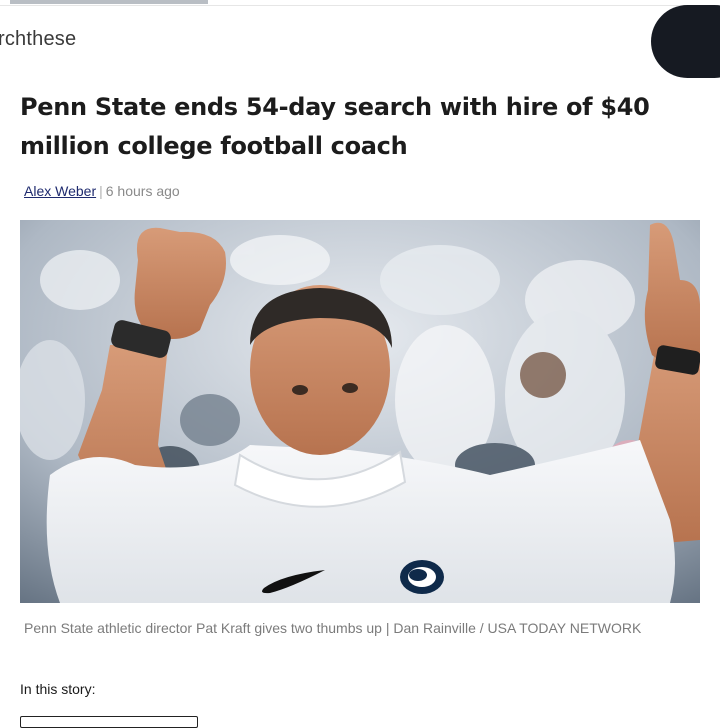  Describe the element at coordinates (142, 191) in the screenshot. I see `publish-time: 6 hours ago` at that location.